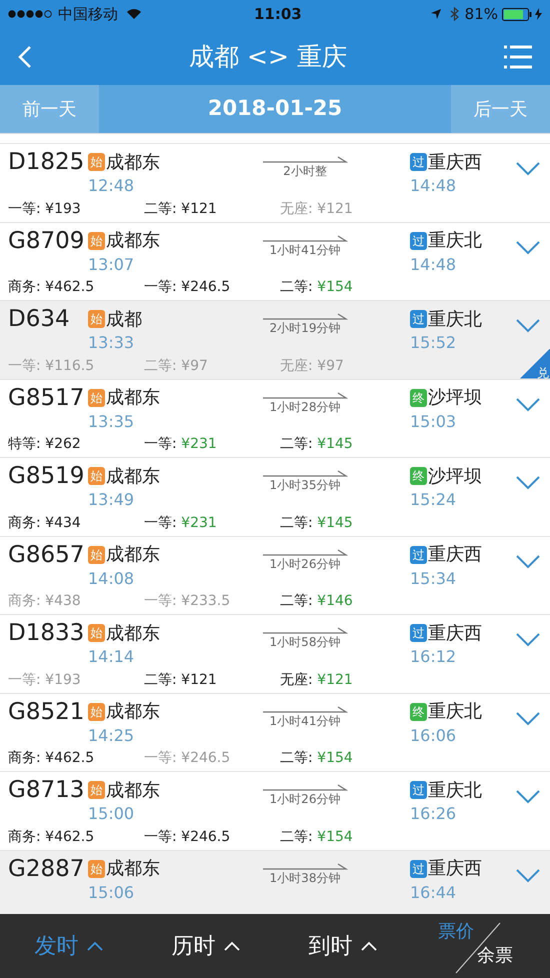 Image resolution: width=550 pixels, height=978 pixels. What do you see at coordinates (45, 209) in the screenshot?
I see `fare-text: 一等: ¥193` at bounding box center [45, 209].